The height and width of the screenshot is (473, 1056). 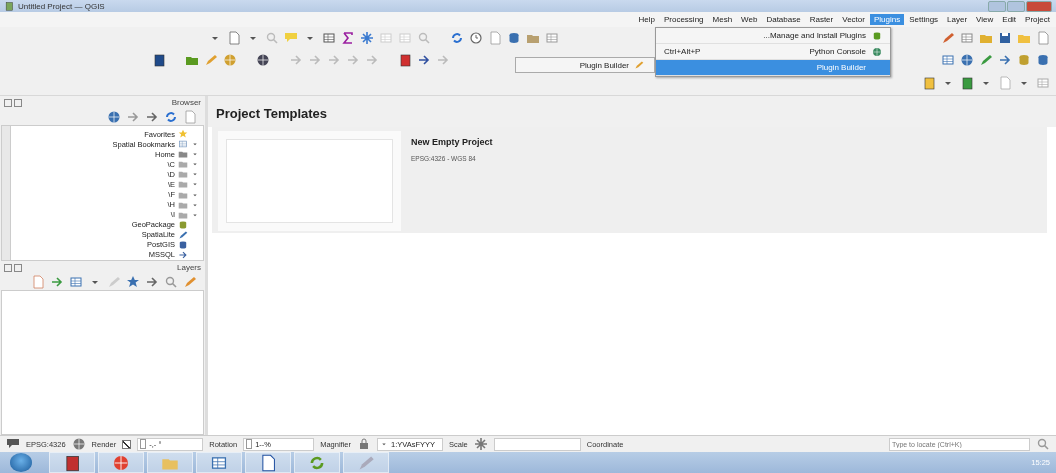 I want to click on start-button, so click(x=21, y=462).